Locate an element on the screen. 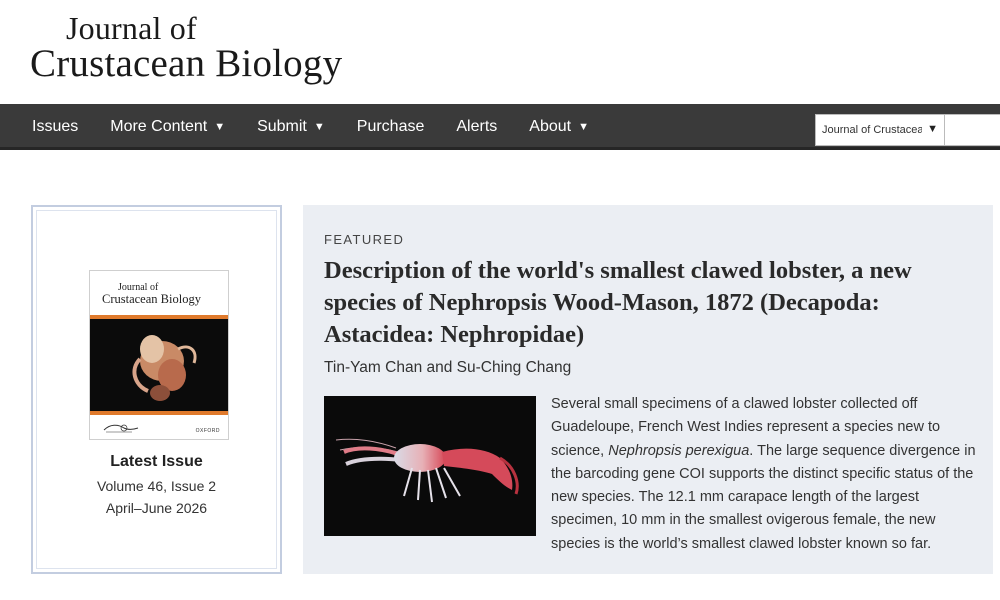  cover-title-line-2: Crustacean Biology is located at coordinates (151, 299).